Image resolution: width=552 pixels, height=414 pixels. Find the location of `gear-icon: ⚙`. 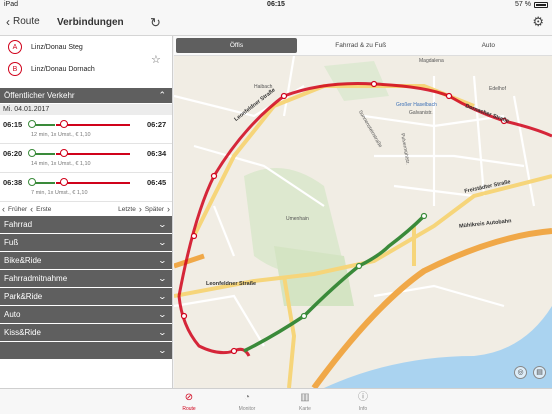

gear-icon: ⚙ is located at coordinates (538, 22).